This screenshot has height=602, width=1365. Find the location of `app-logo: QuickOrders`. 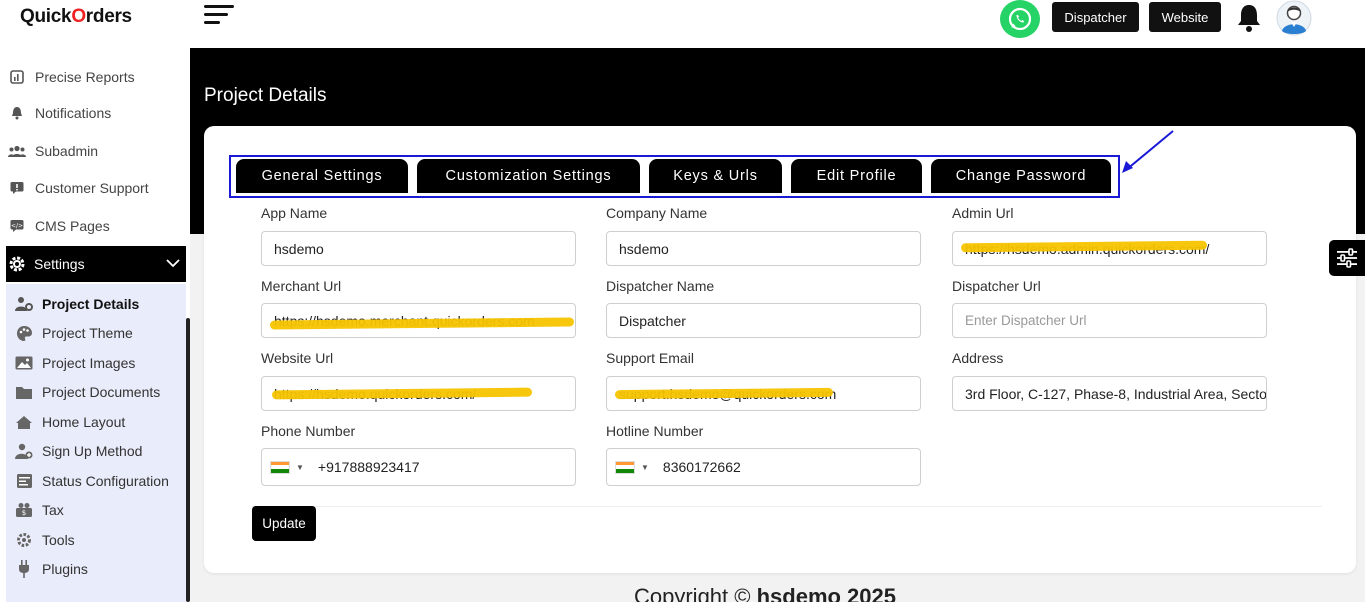

app-logo: QuickOrders is located at coordinates (76, 17).